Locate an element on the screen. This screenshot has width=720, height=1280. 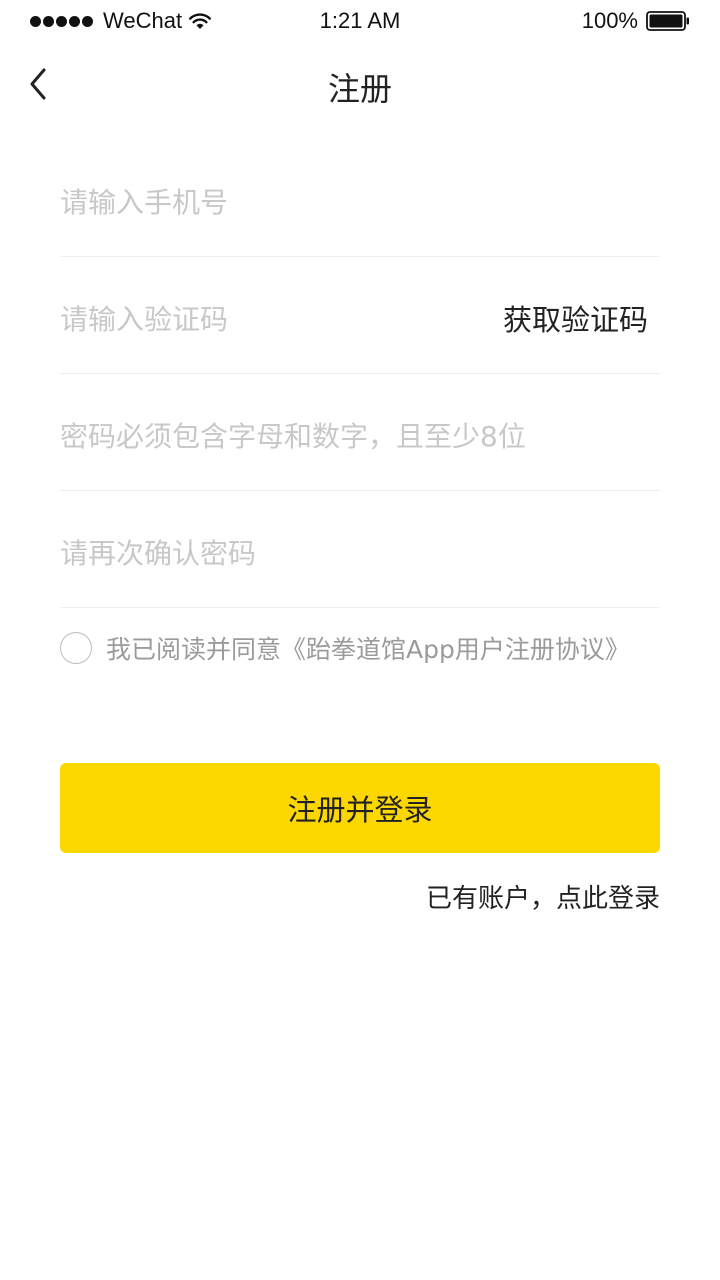
status-right: 100% is located at coordinates (636, 21).